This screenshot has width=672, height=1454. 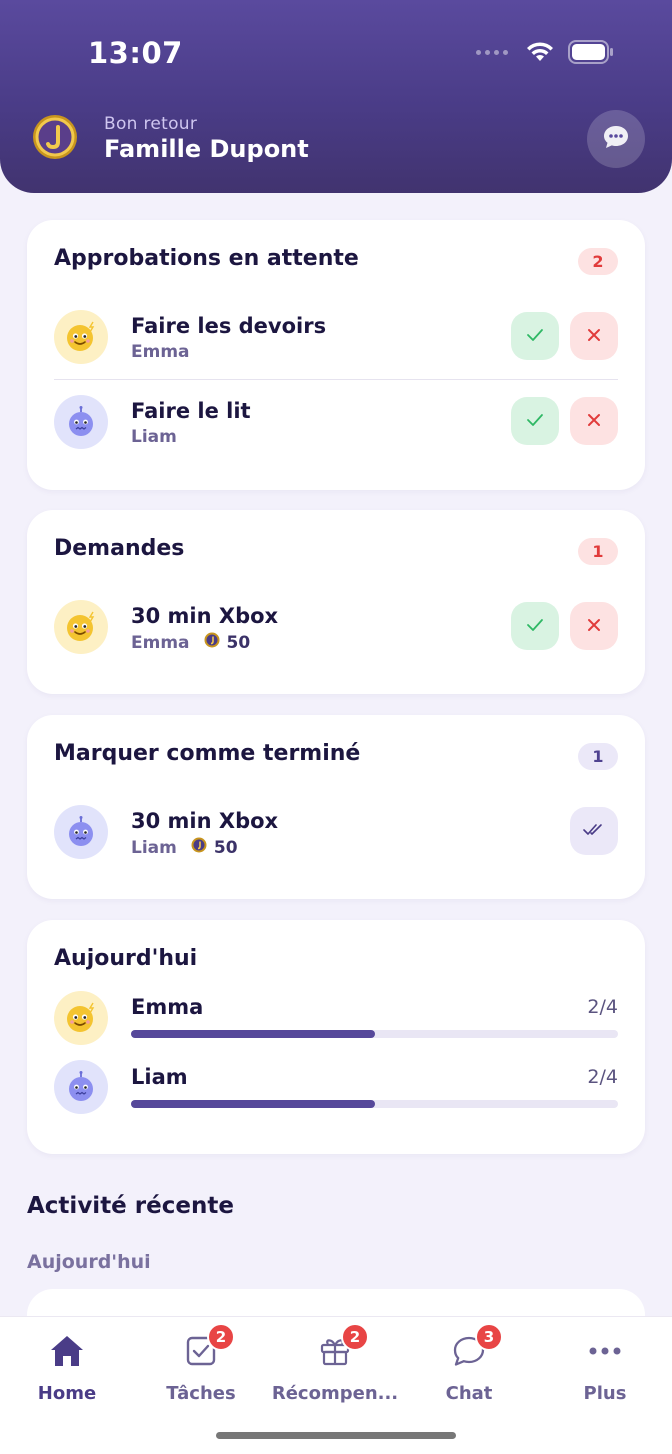 I want to click on double-check-icon, so click(x=594, y=831).